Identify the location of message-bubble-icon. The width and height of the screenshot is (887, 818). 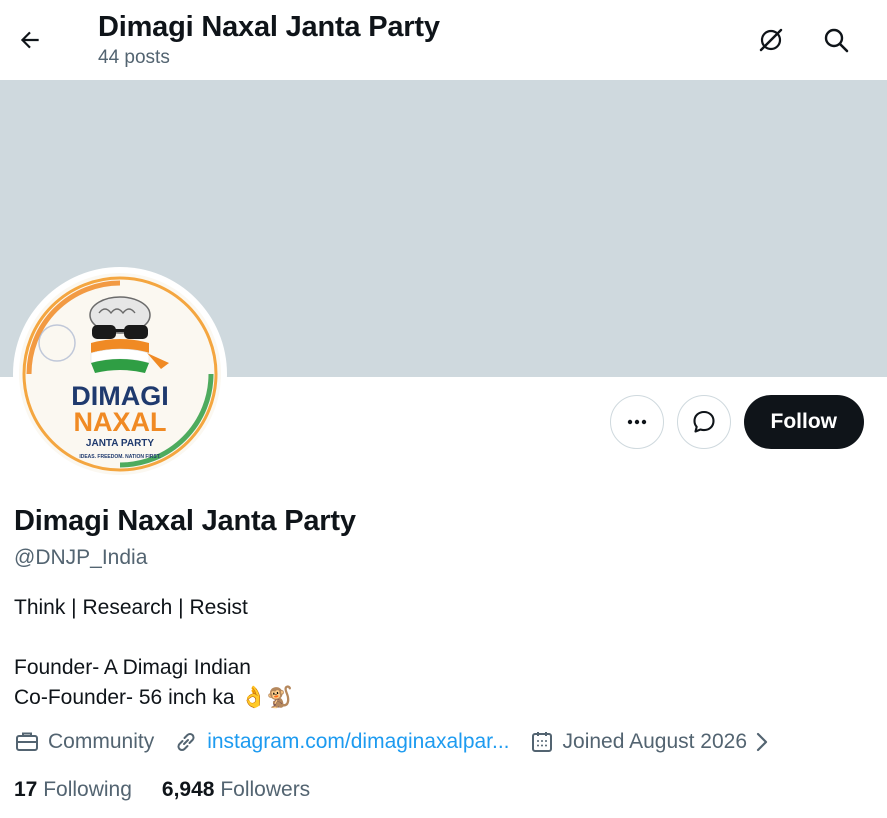
(703, 421).